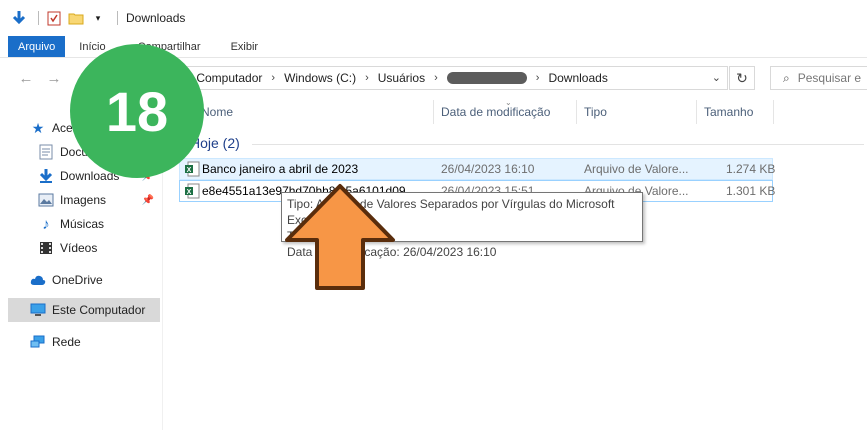  Describe the element at coordinates (38, 342) in the screenshot. I see `network-icon` at that location.